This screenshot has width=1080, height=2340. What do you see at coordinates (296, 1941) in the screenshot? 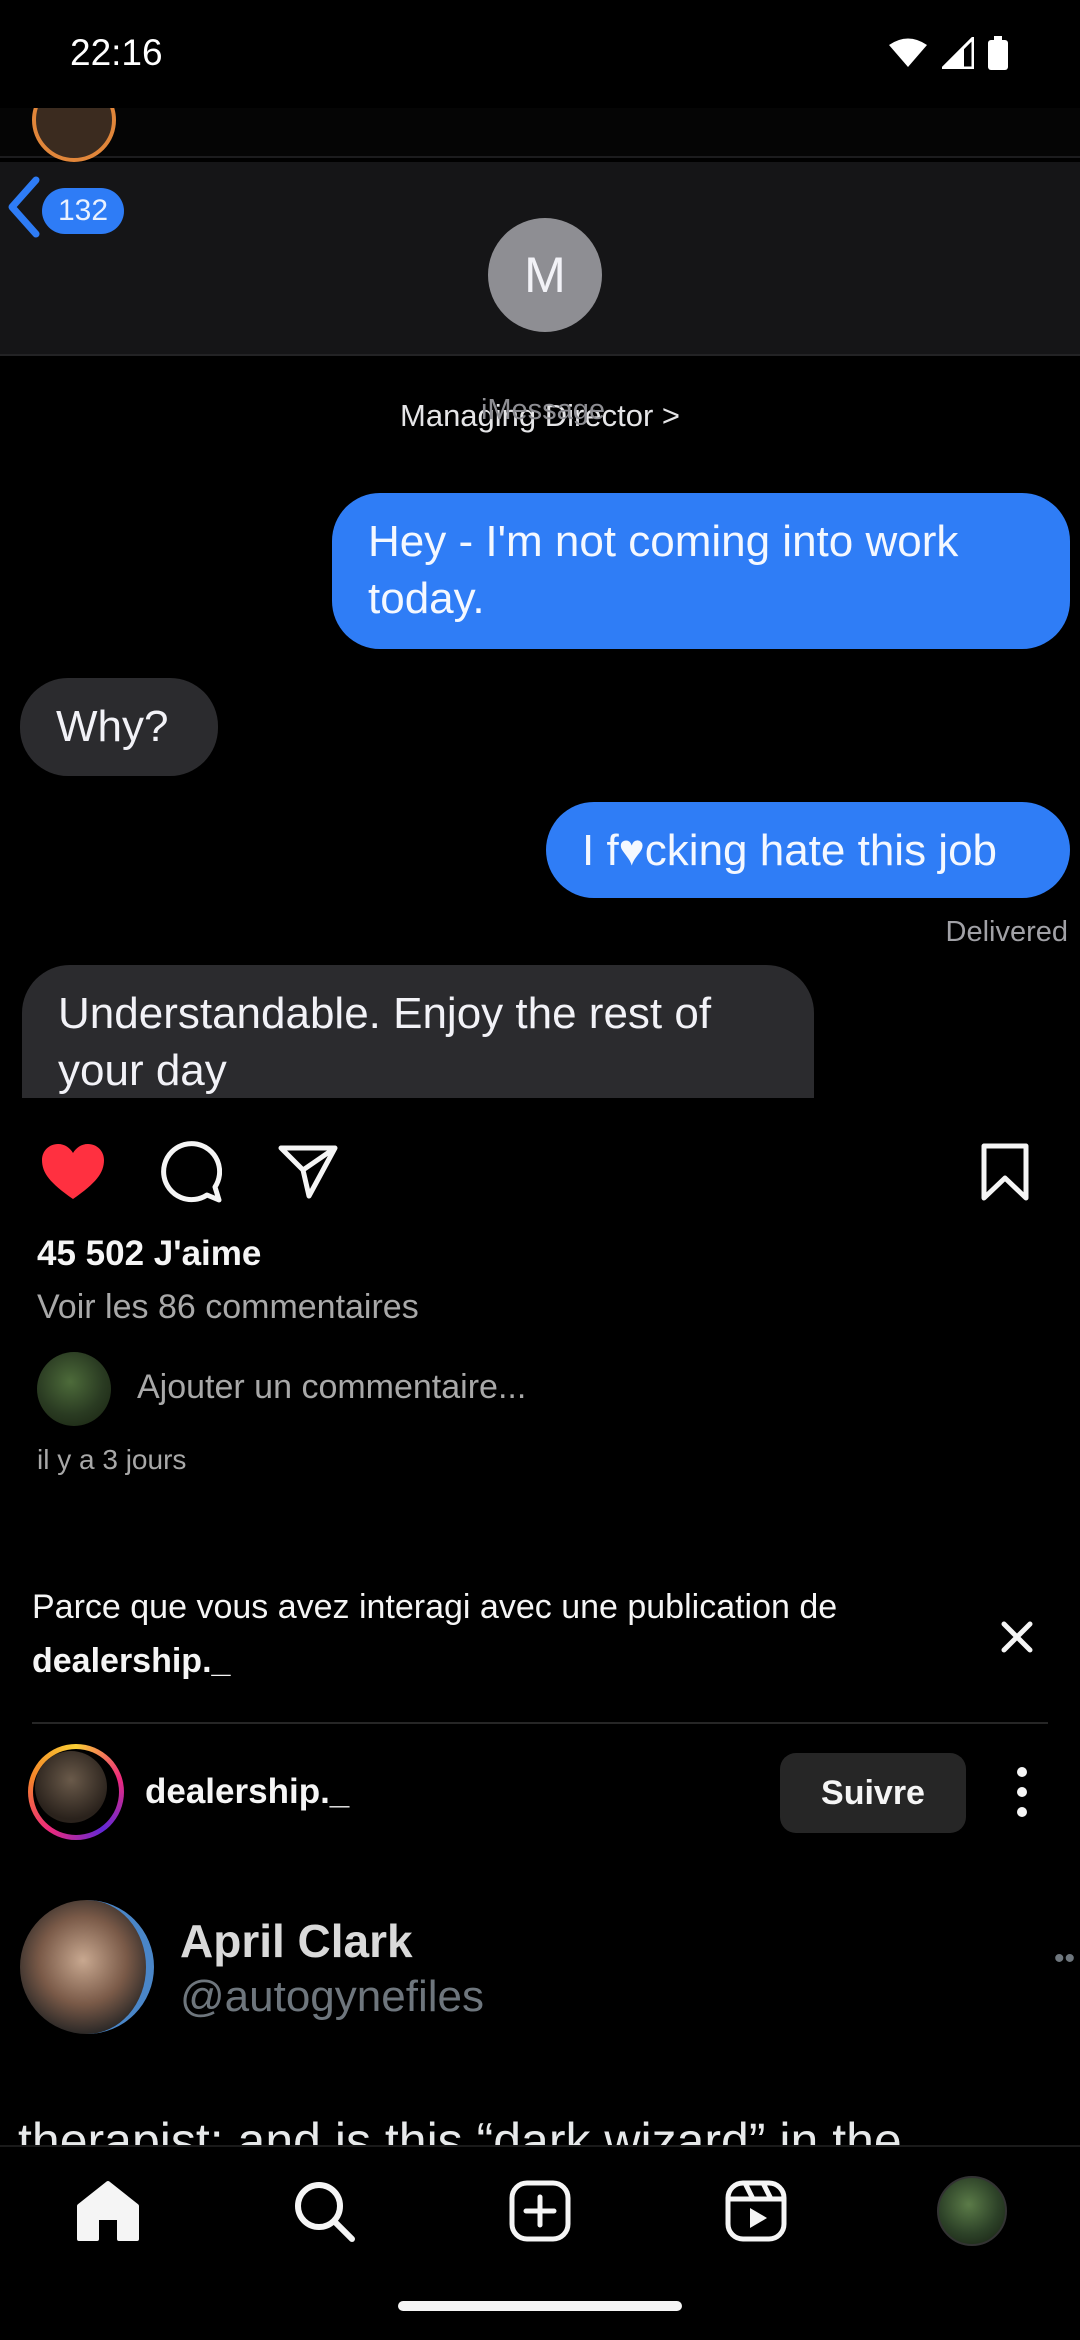
I see `tweet-author-name: April Clark` at bounding box center [296, 1941].